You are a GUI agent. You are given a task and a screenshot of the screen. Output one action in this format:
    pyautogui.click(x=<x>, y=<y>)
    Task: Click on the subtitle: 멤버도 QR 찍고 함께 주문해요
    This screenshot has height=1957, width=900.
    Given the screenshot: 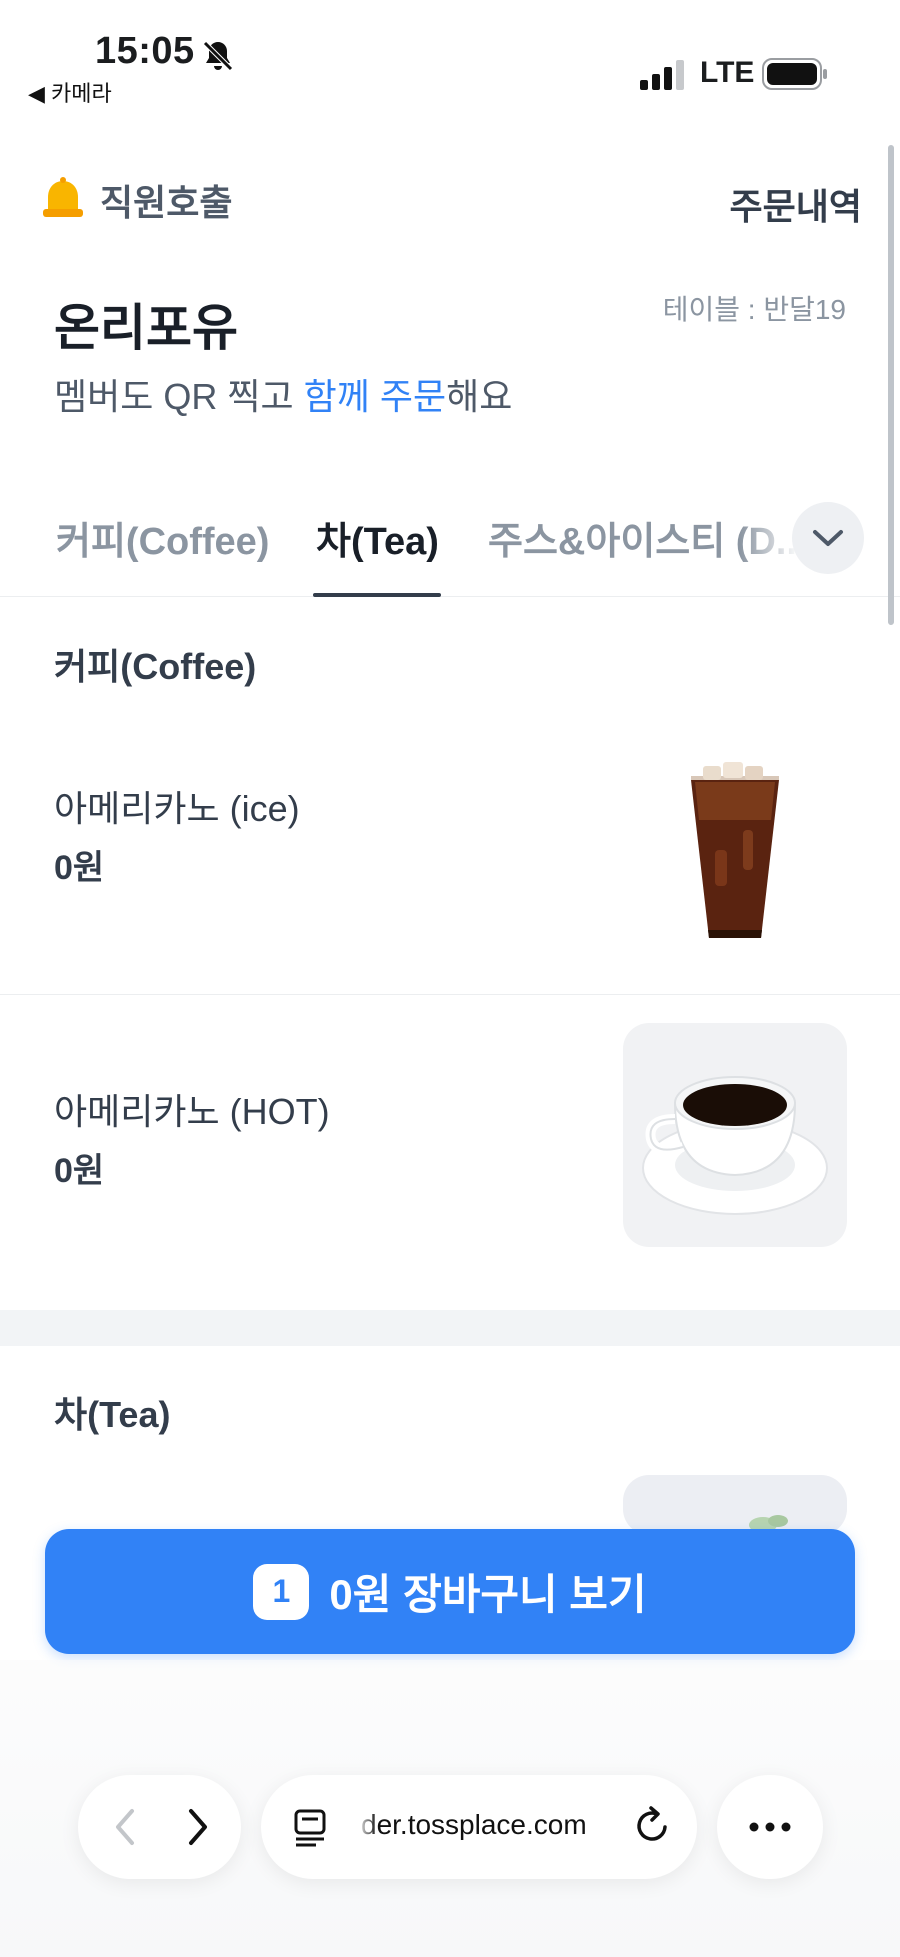 What is the action you would take?
    pyautogui.click(x=283, y=394)
    